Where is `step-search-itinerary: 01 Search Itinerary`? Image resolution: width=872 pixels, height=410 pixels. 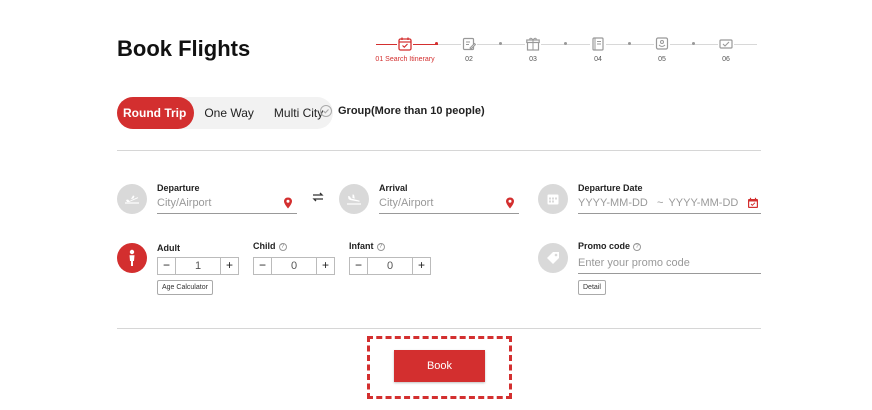 step-search-itinerary: 01 Search Itinerary is located at coordinates (405, 49).